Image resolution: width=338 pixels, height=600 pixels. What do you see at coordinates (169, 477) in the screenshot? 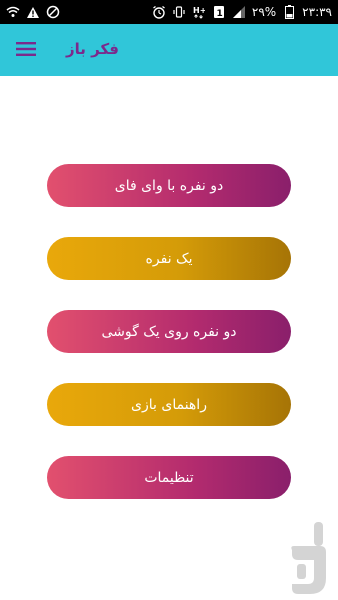
I see `settings-button: تنظیمات` at bounding box center [169, 477].